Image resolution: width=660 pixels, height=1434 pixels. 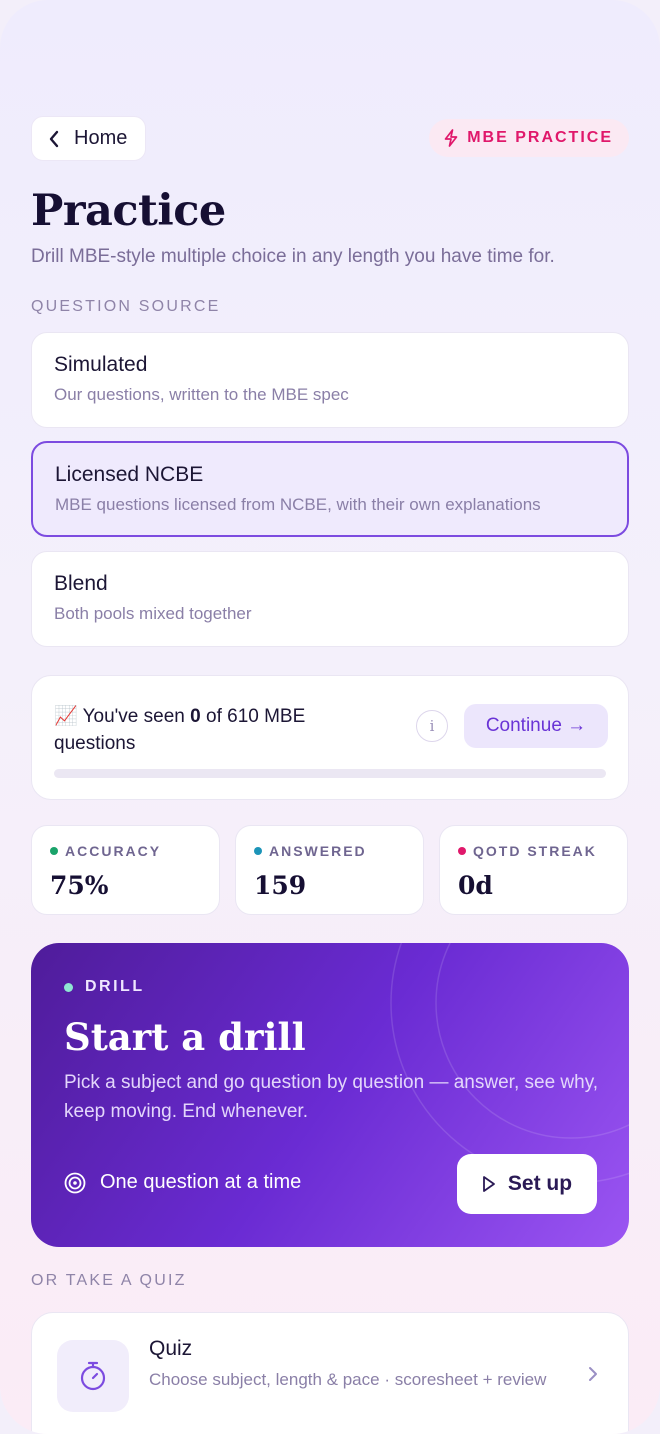 What do you see at coordinates (330, 599) in the screenshot?
I see `source-option-blend: Blend Both pools mixed together` at bounding box center [330, 599].